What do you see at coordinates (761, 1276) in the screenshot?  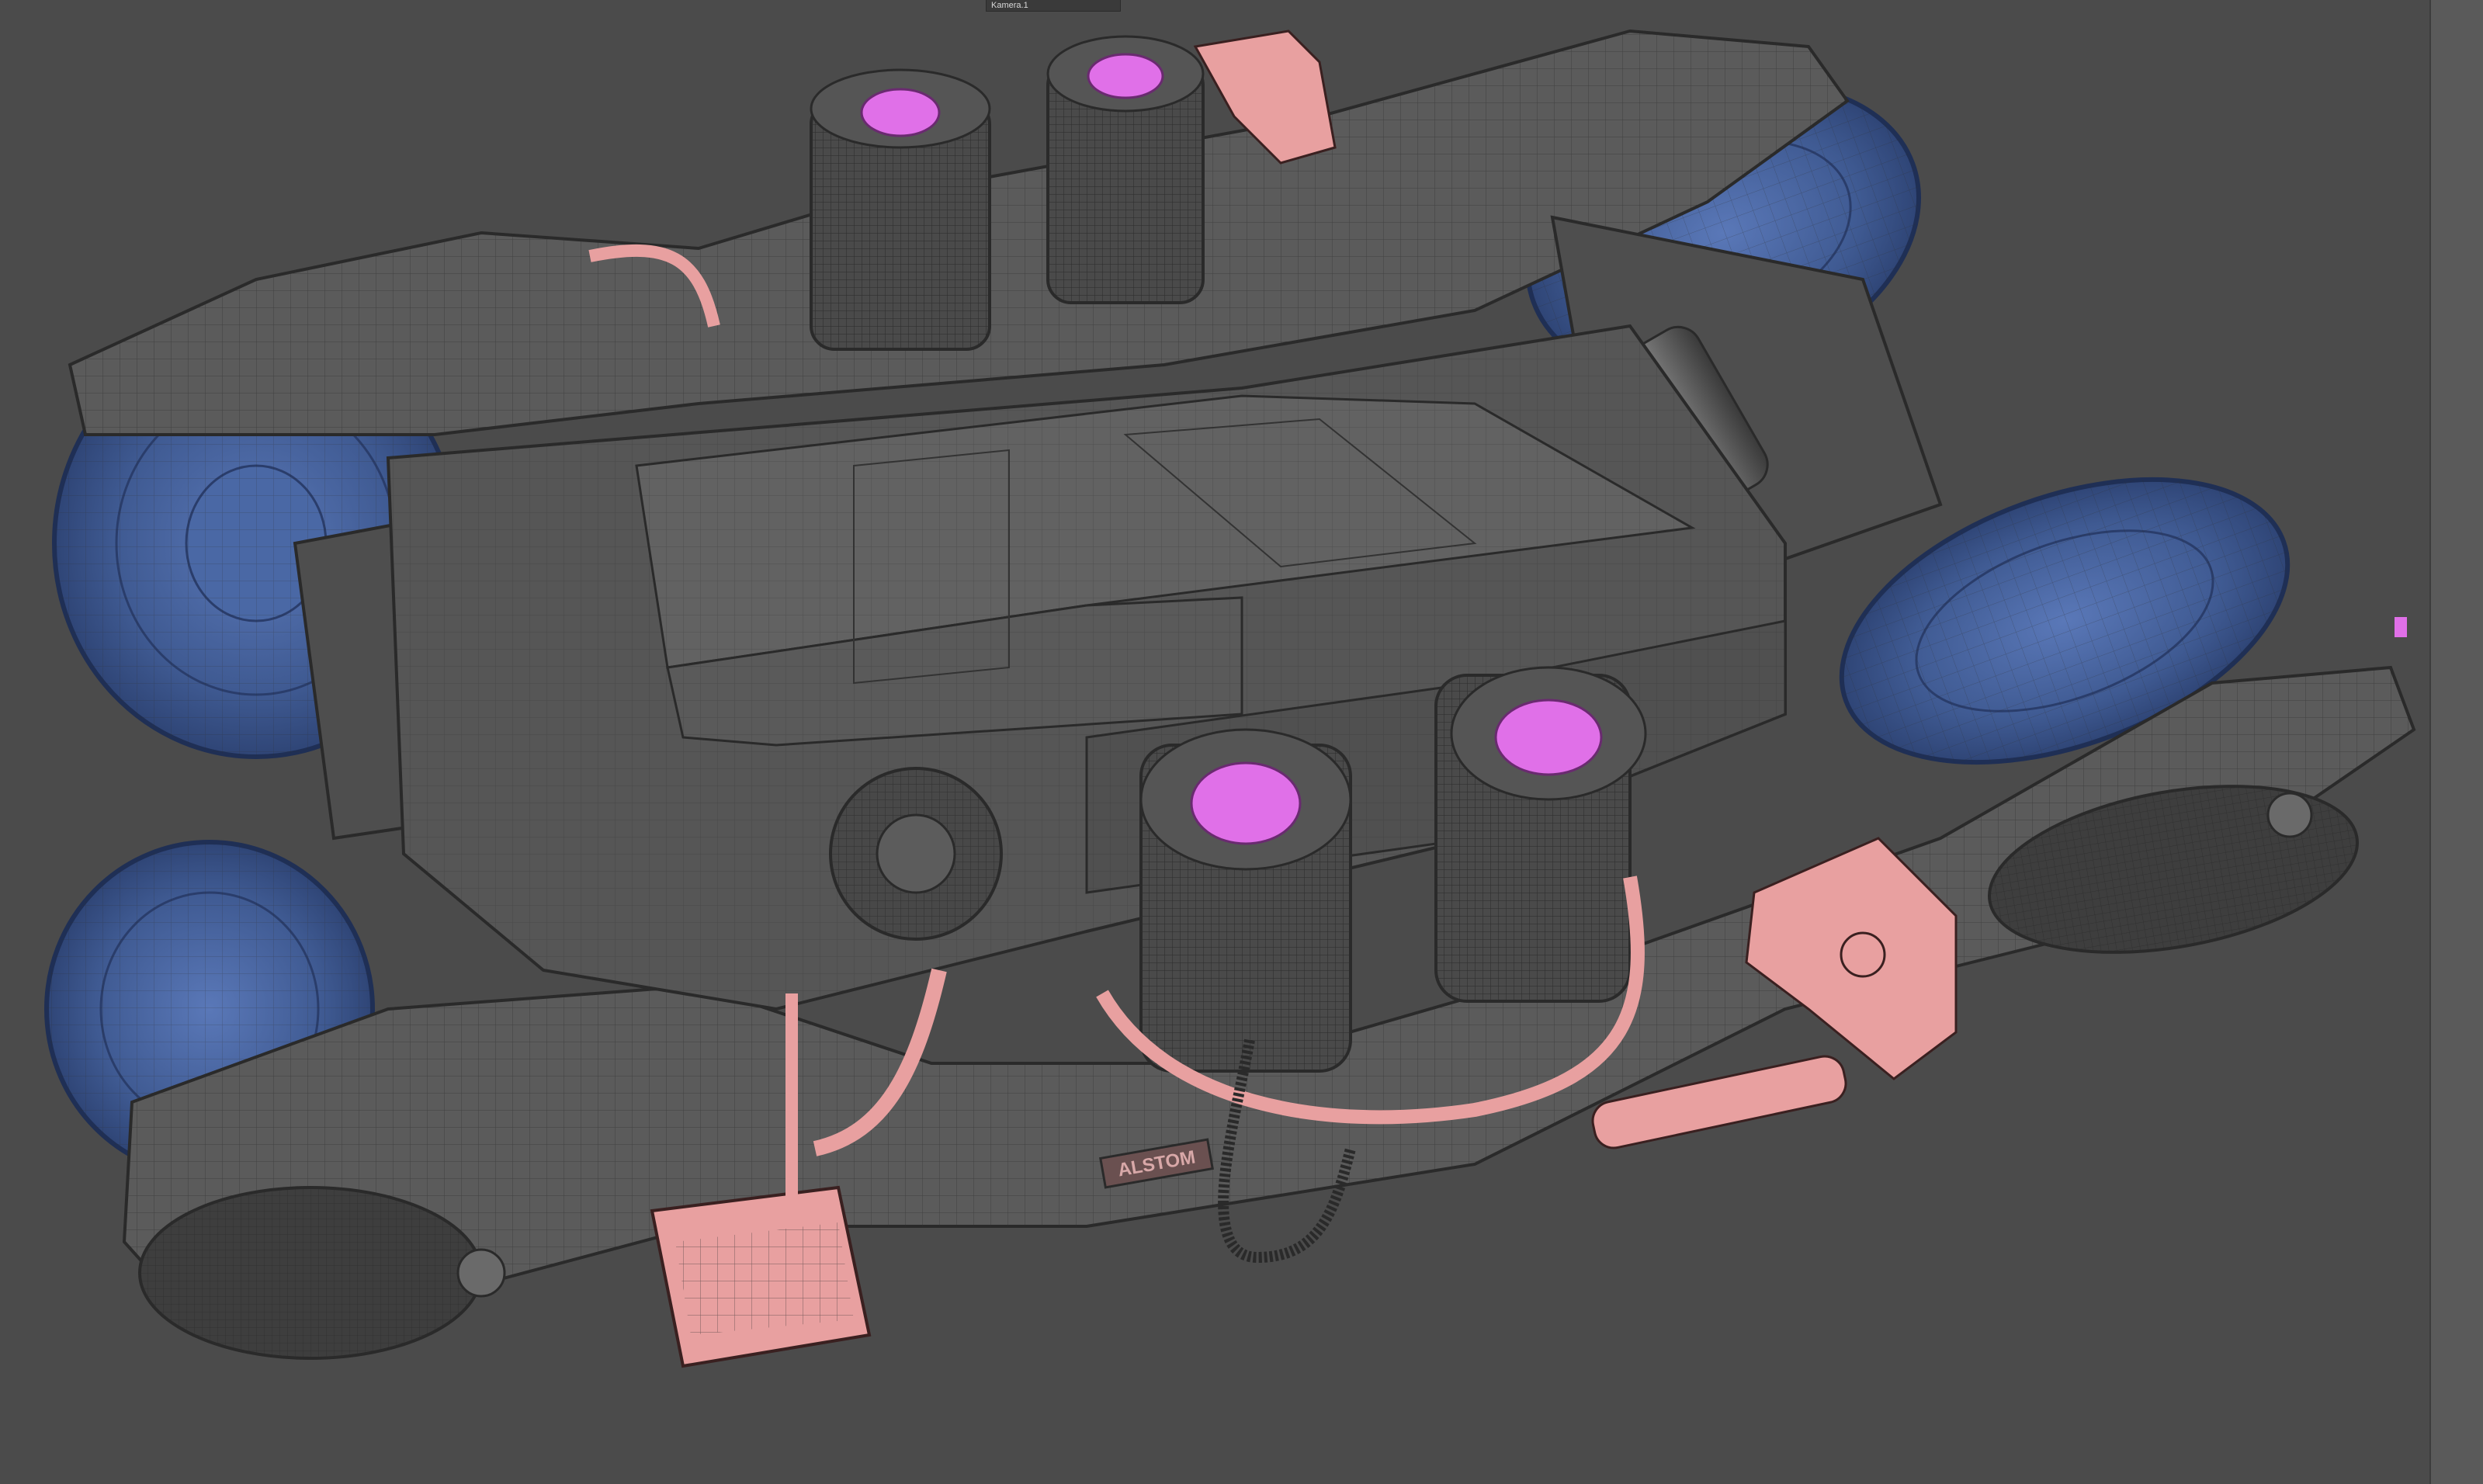 I see `sanding-box-pink` at bounding box center [761, 1276].